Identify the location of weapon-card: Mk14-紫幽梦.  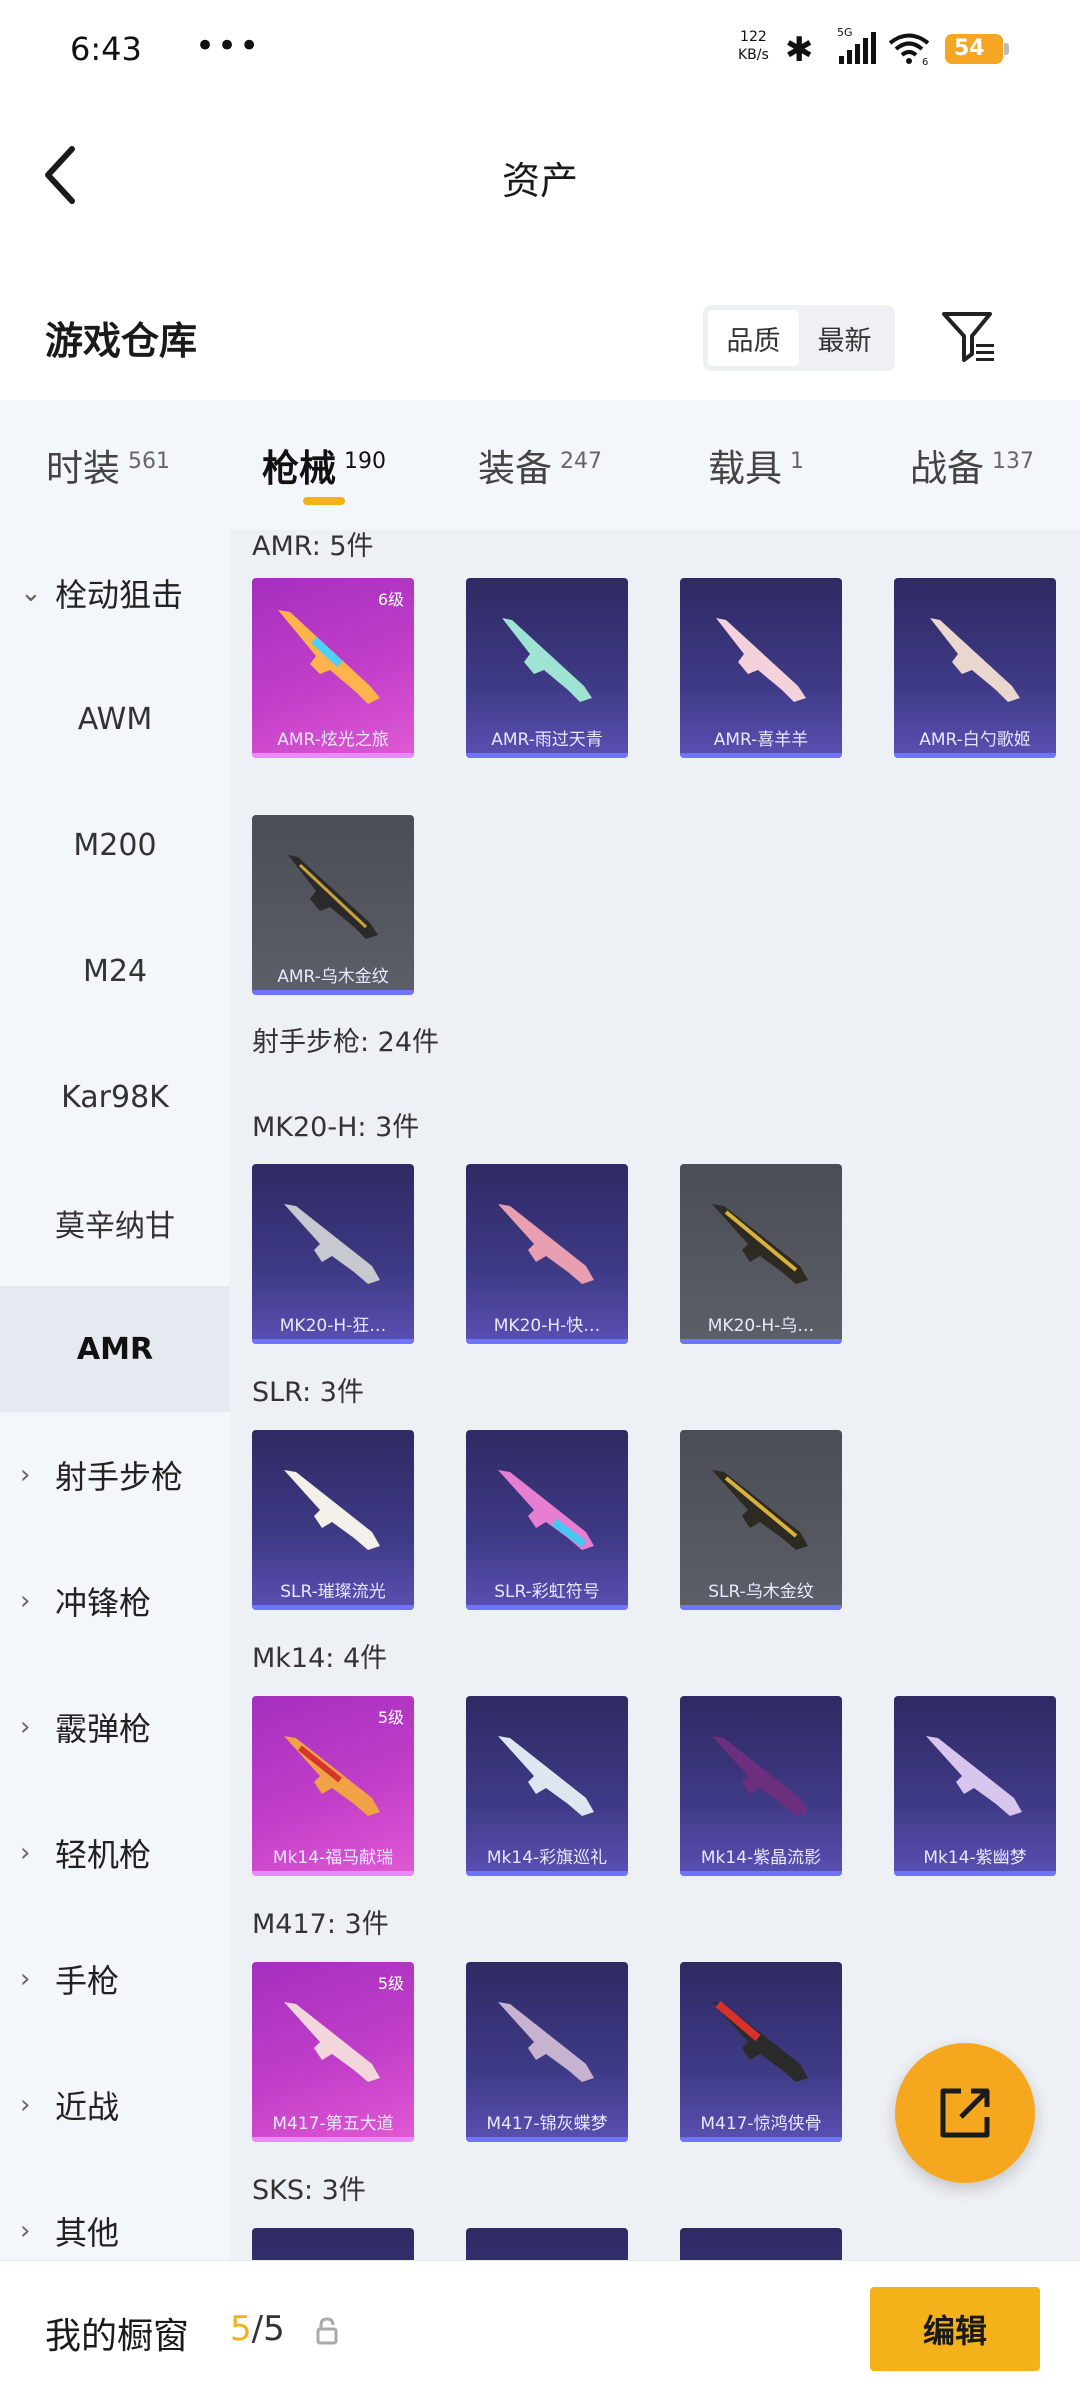
(975, 1786).